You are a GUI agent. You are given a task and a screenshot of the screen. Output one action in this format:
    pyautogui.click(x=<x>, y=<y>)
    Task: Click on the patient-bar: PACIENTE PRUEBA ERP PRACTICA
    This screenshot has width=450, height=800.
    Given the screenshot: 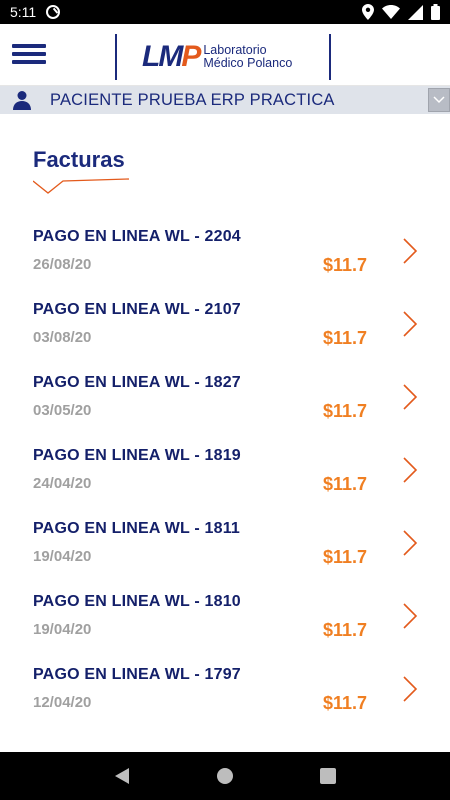 What is the action you would take?
    pyautogui.click(x=225, y=100)
    